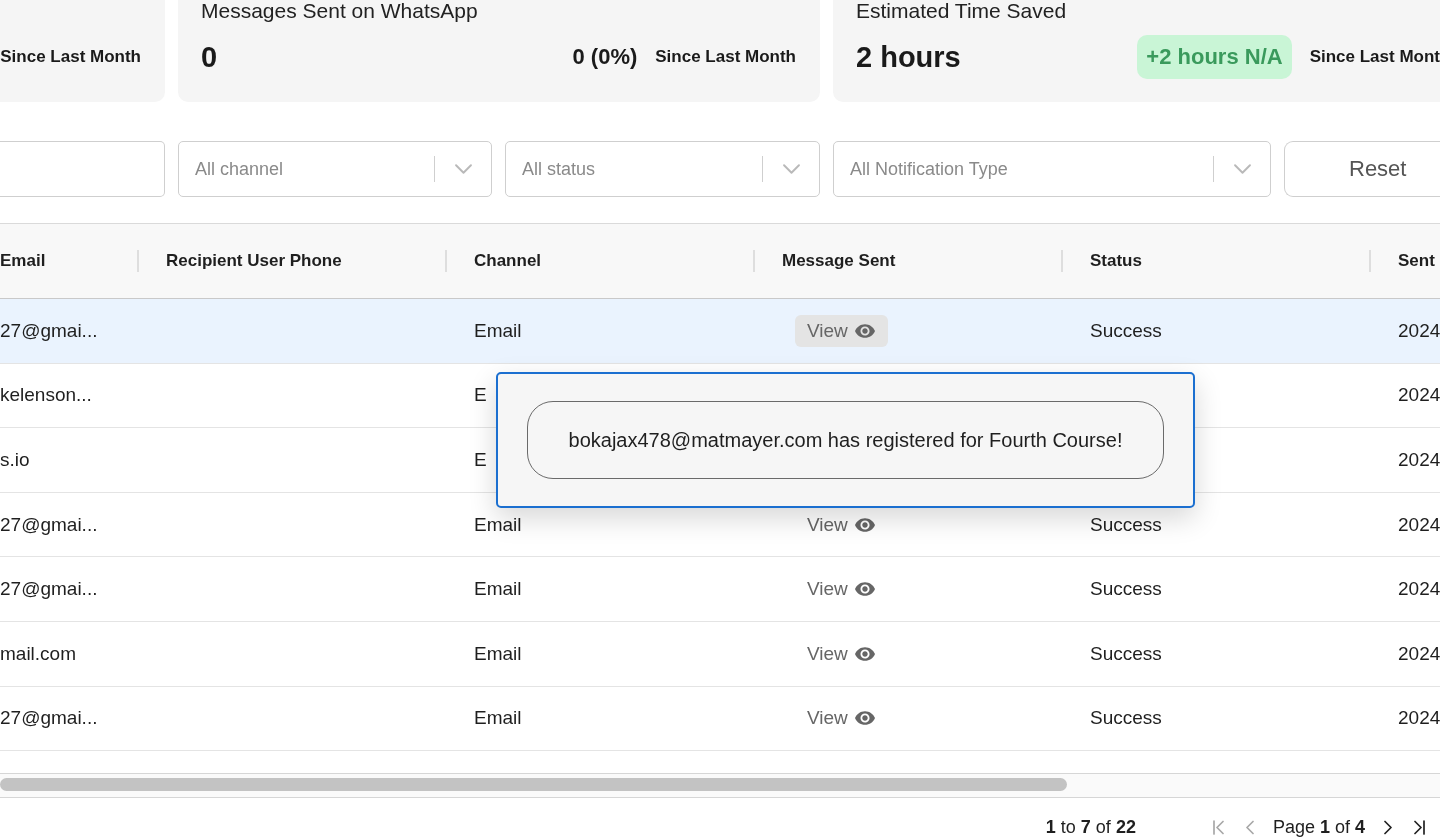  Describe the element at coordinates (1374, 57) in the screenshot. I see `card-caption: Since Last Mont` at that location.